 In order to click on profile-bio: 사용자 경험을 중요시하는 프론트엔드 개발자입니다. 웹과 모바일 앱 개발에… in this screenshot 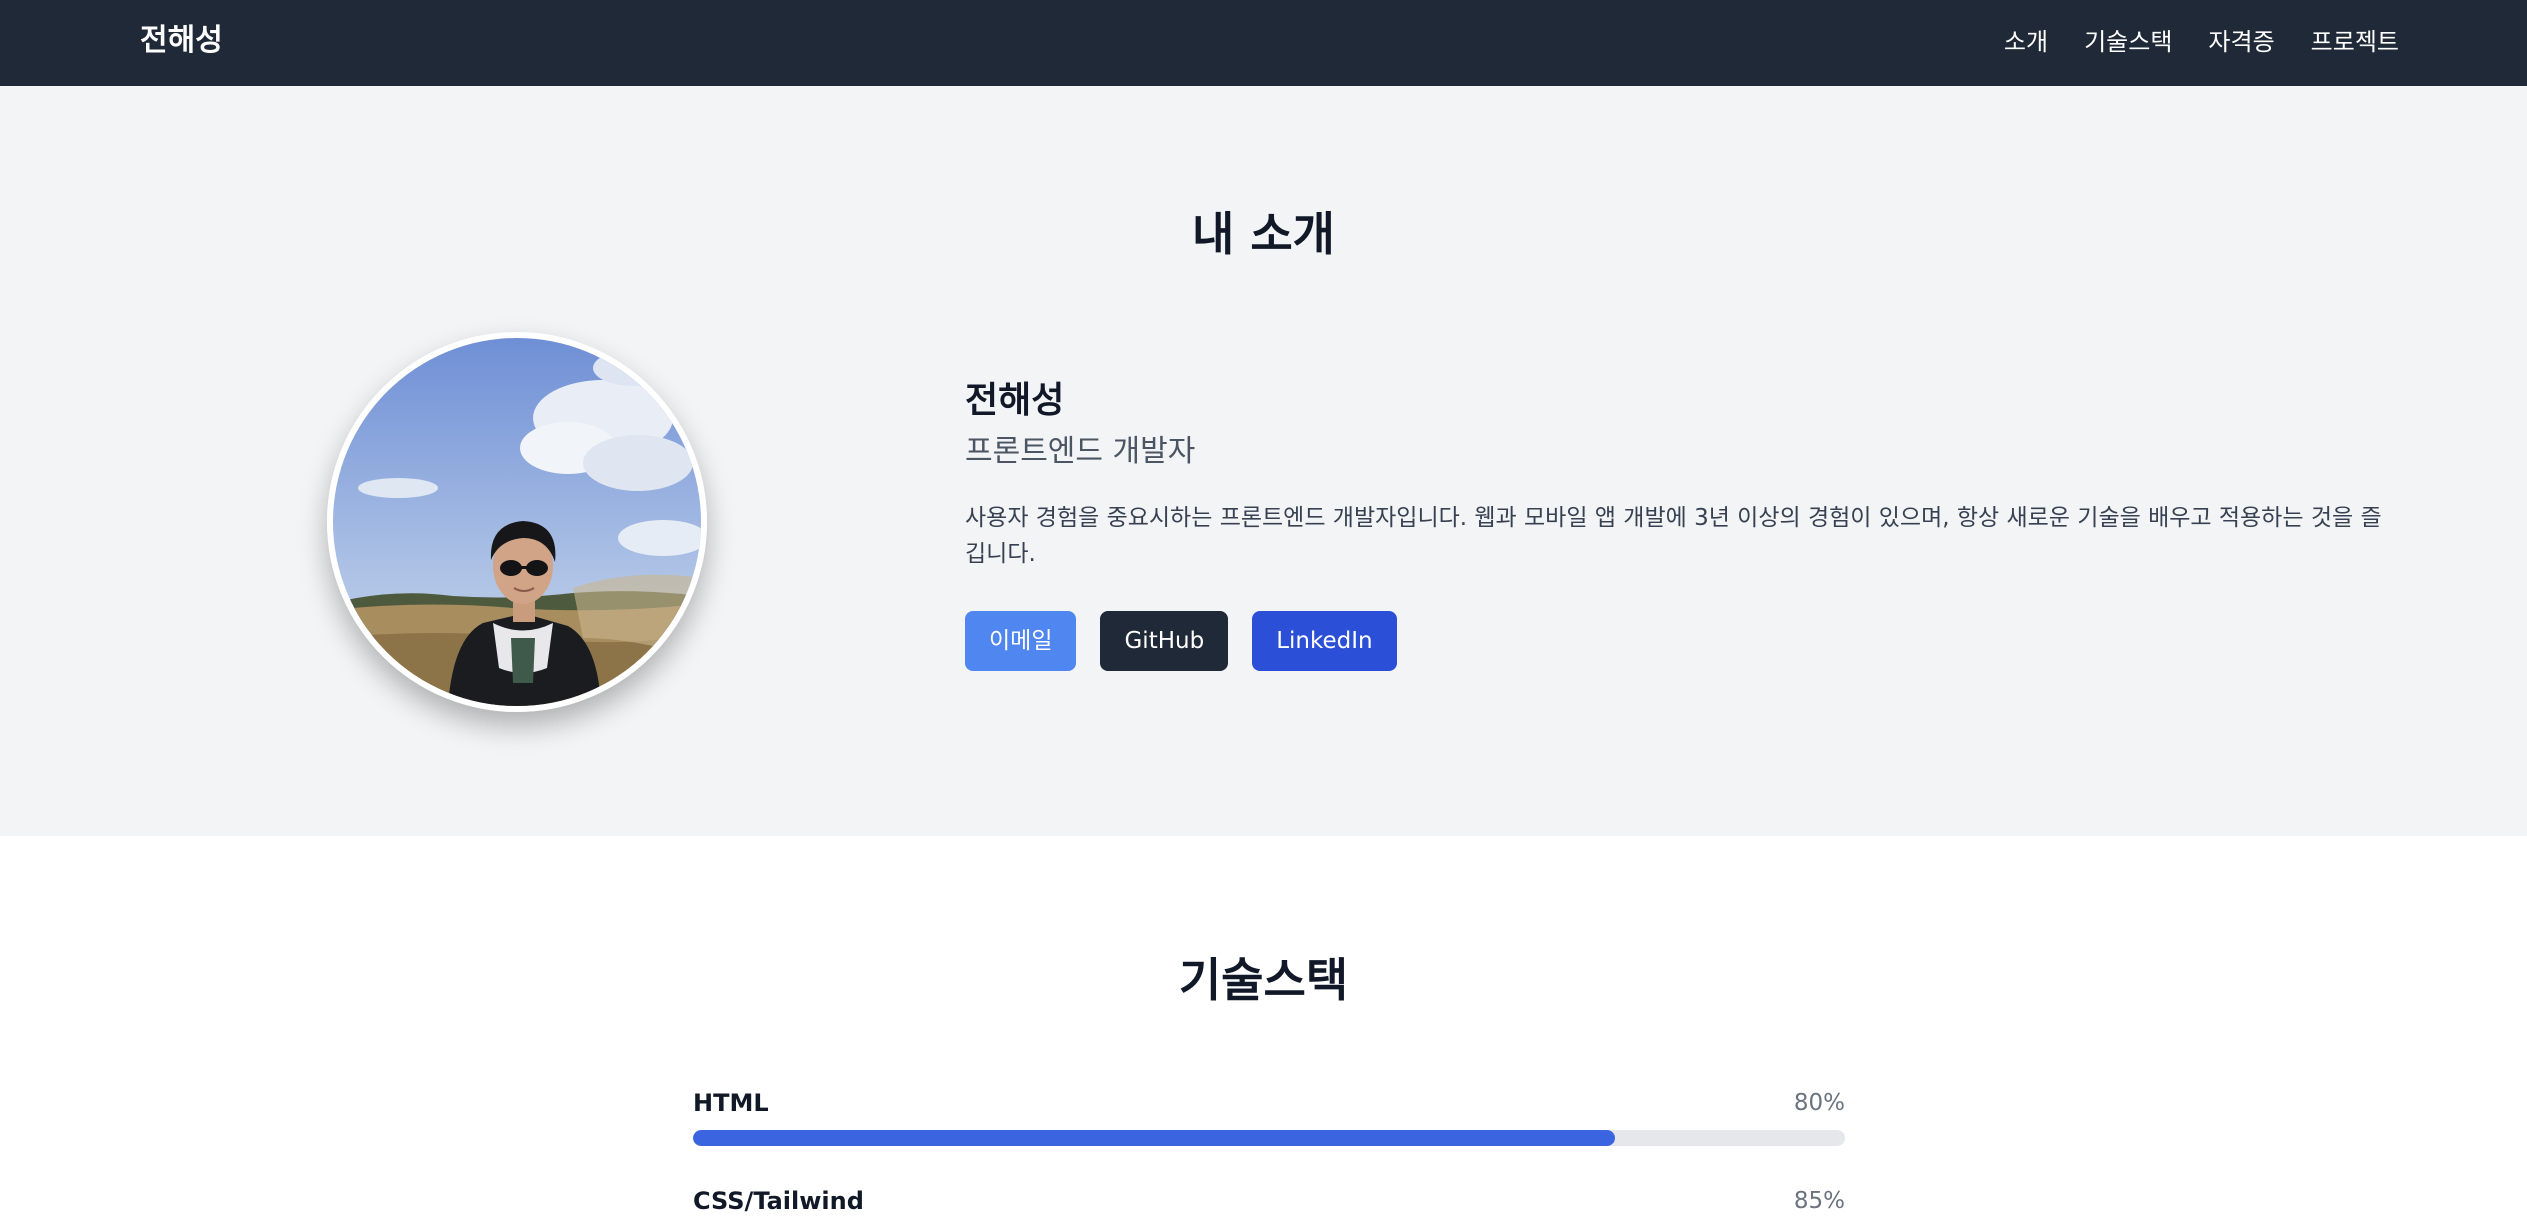, I will do `click(1673, 536)`.